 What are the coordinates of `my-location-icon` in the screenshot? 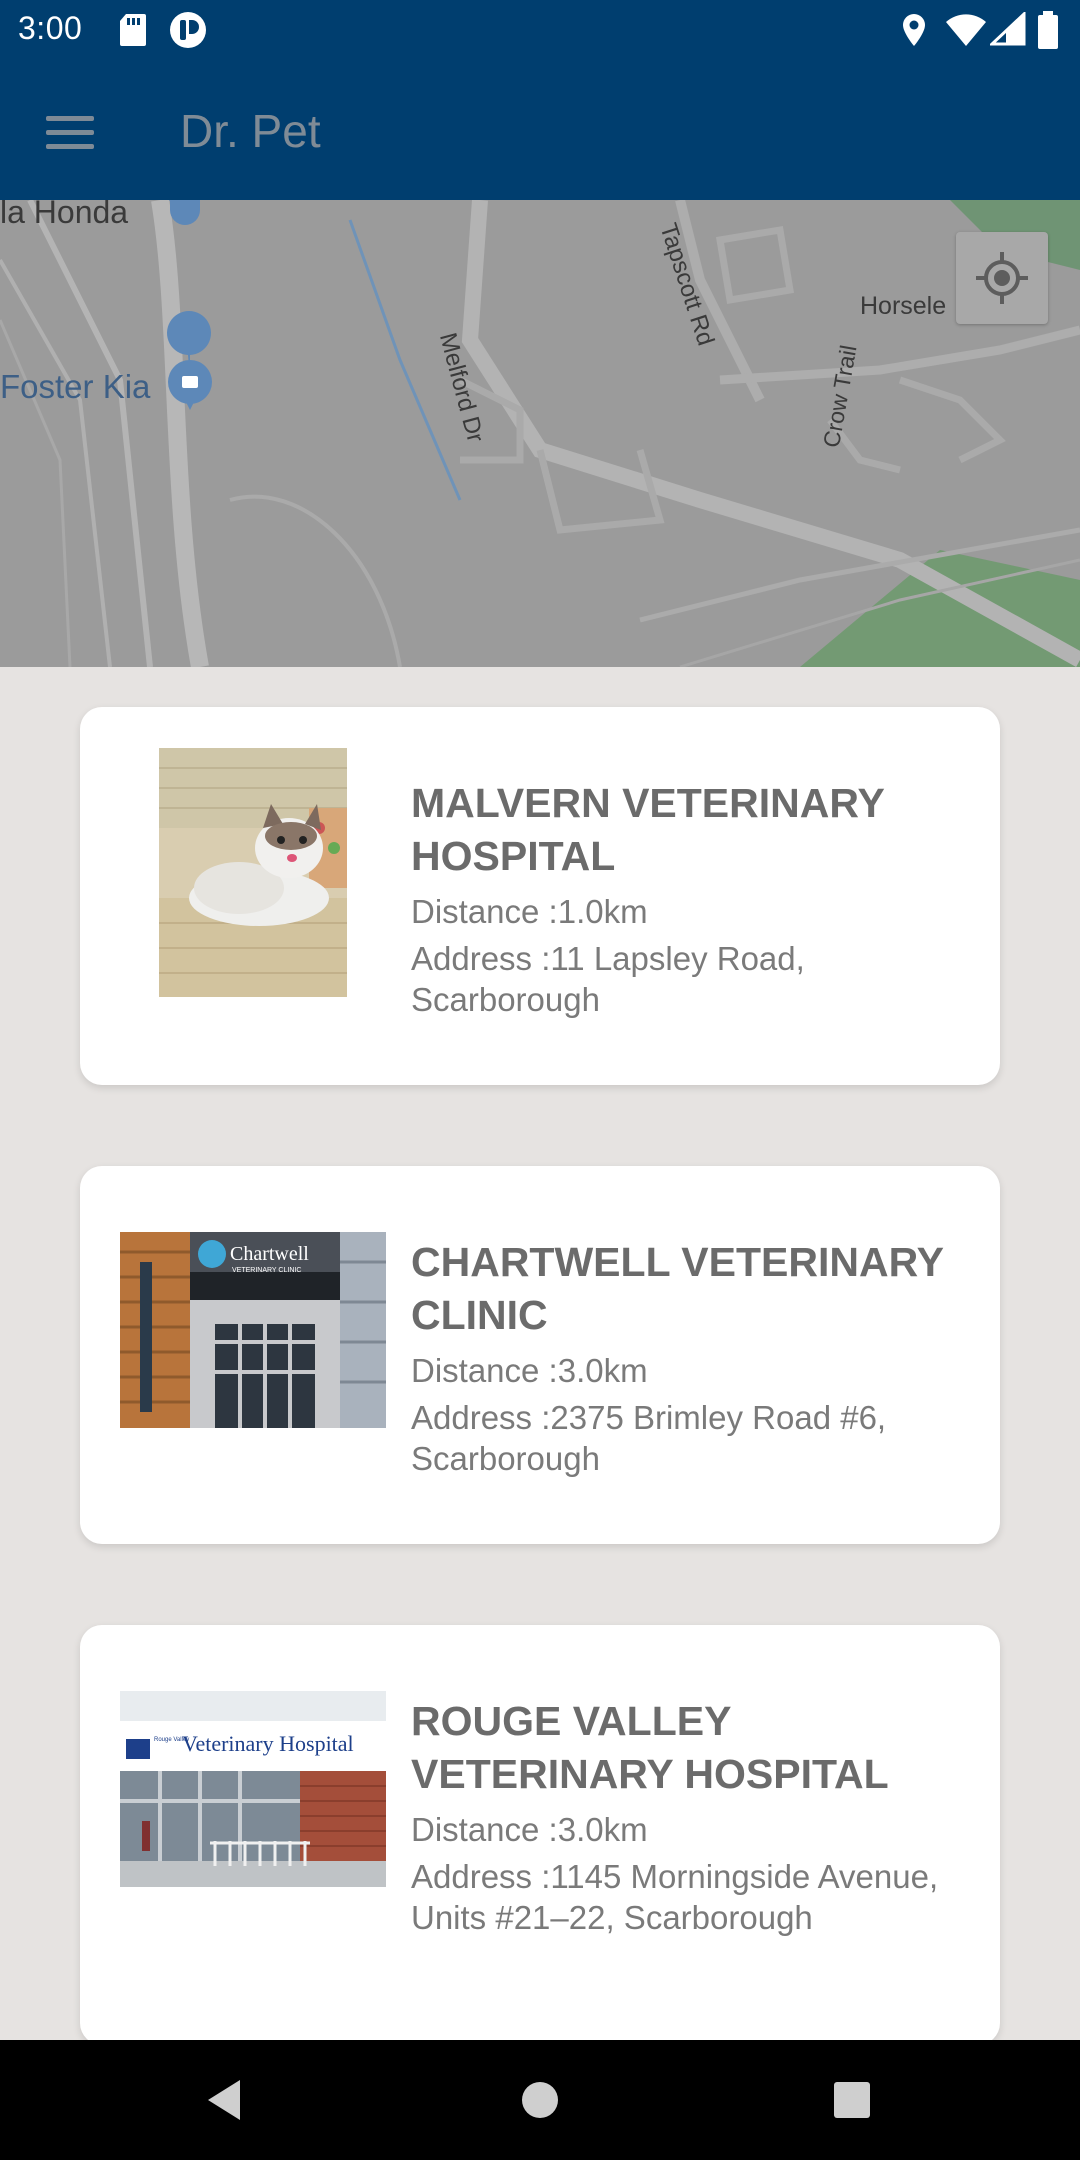 It's located at (1002, 278).